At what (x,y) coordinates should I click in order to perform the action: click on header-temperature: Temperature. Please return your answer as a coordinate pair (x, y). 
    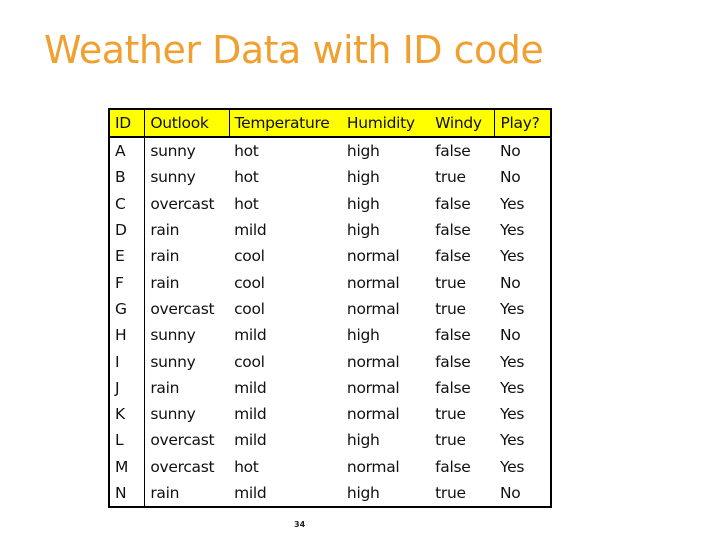
    Looking at the image, I should click on (285, 123).